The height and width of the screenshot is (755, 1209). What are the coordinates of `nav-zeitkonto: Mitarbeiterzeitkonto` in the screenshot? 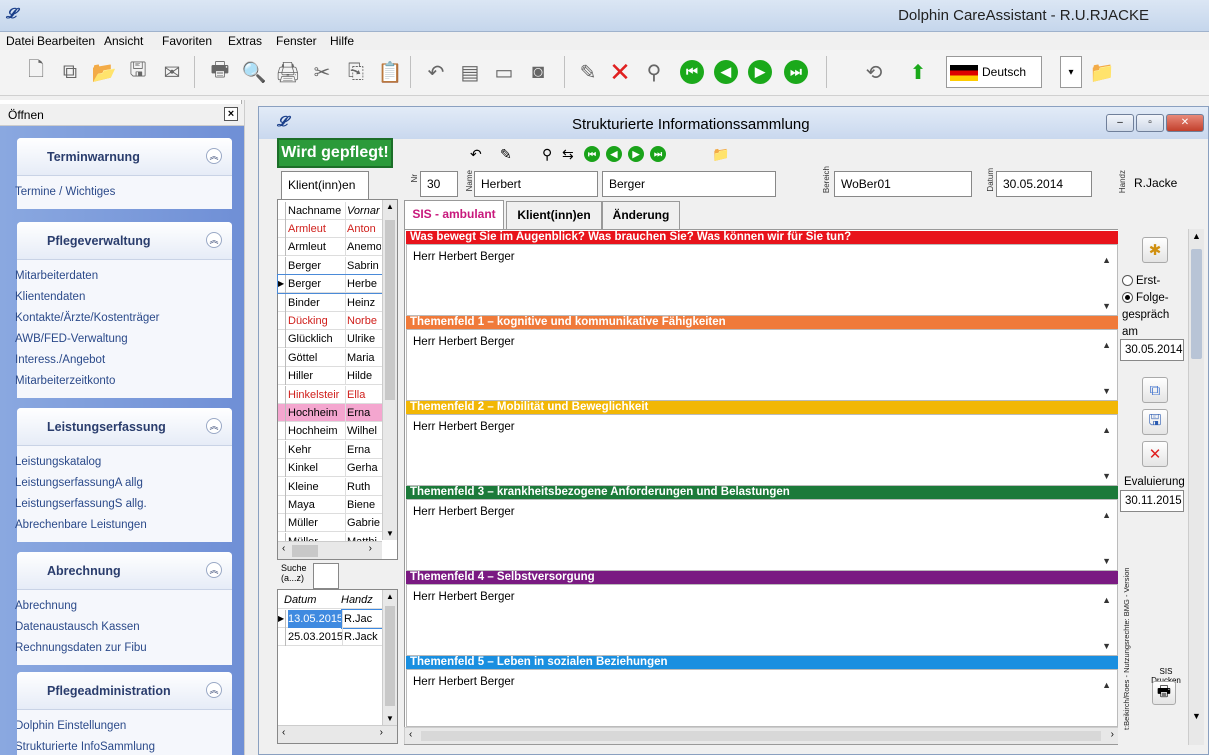 It's located at (123, 381).